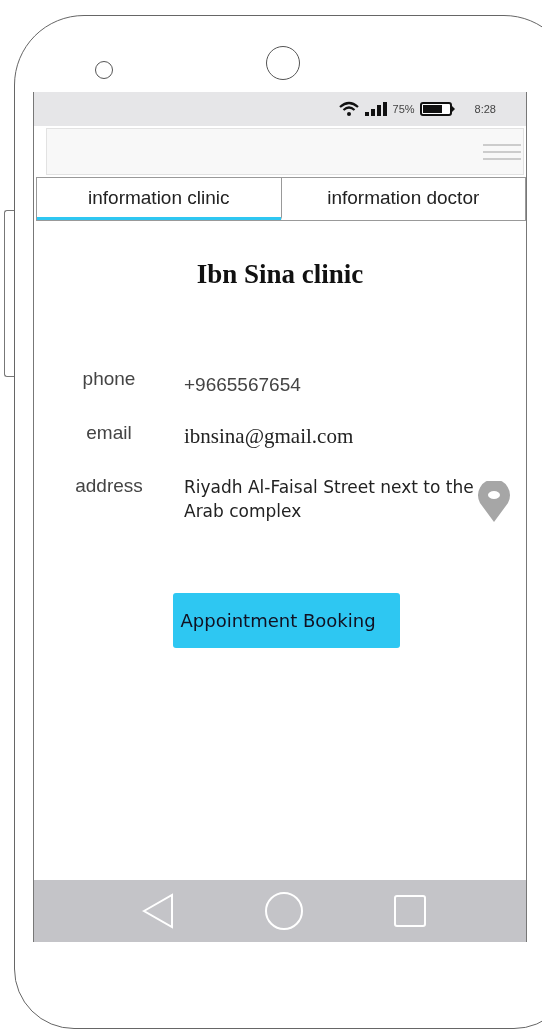 Image resolution: width=542 pixels, height=1036 pixels. Describe the element at coordinates (269, 436) in the screenshot. I see `field-value: ibnsina@gmail.com` at that location.